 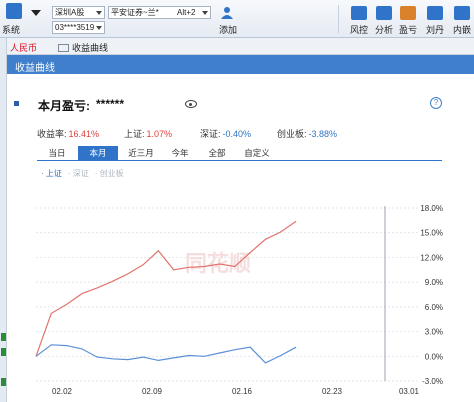 I want to click on help-icon: ?, so click(x=436, y=103).